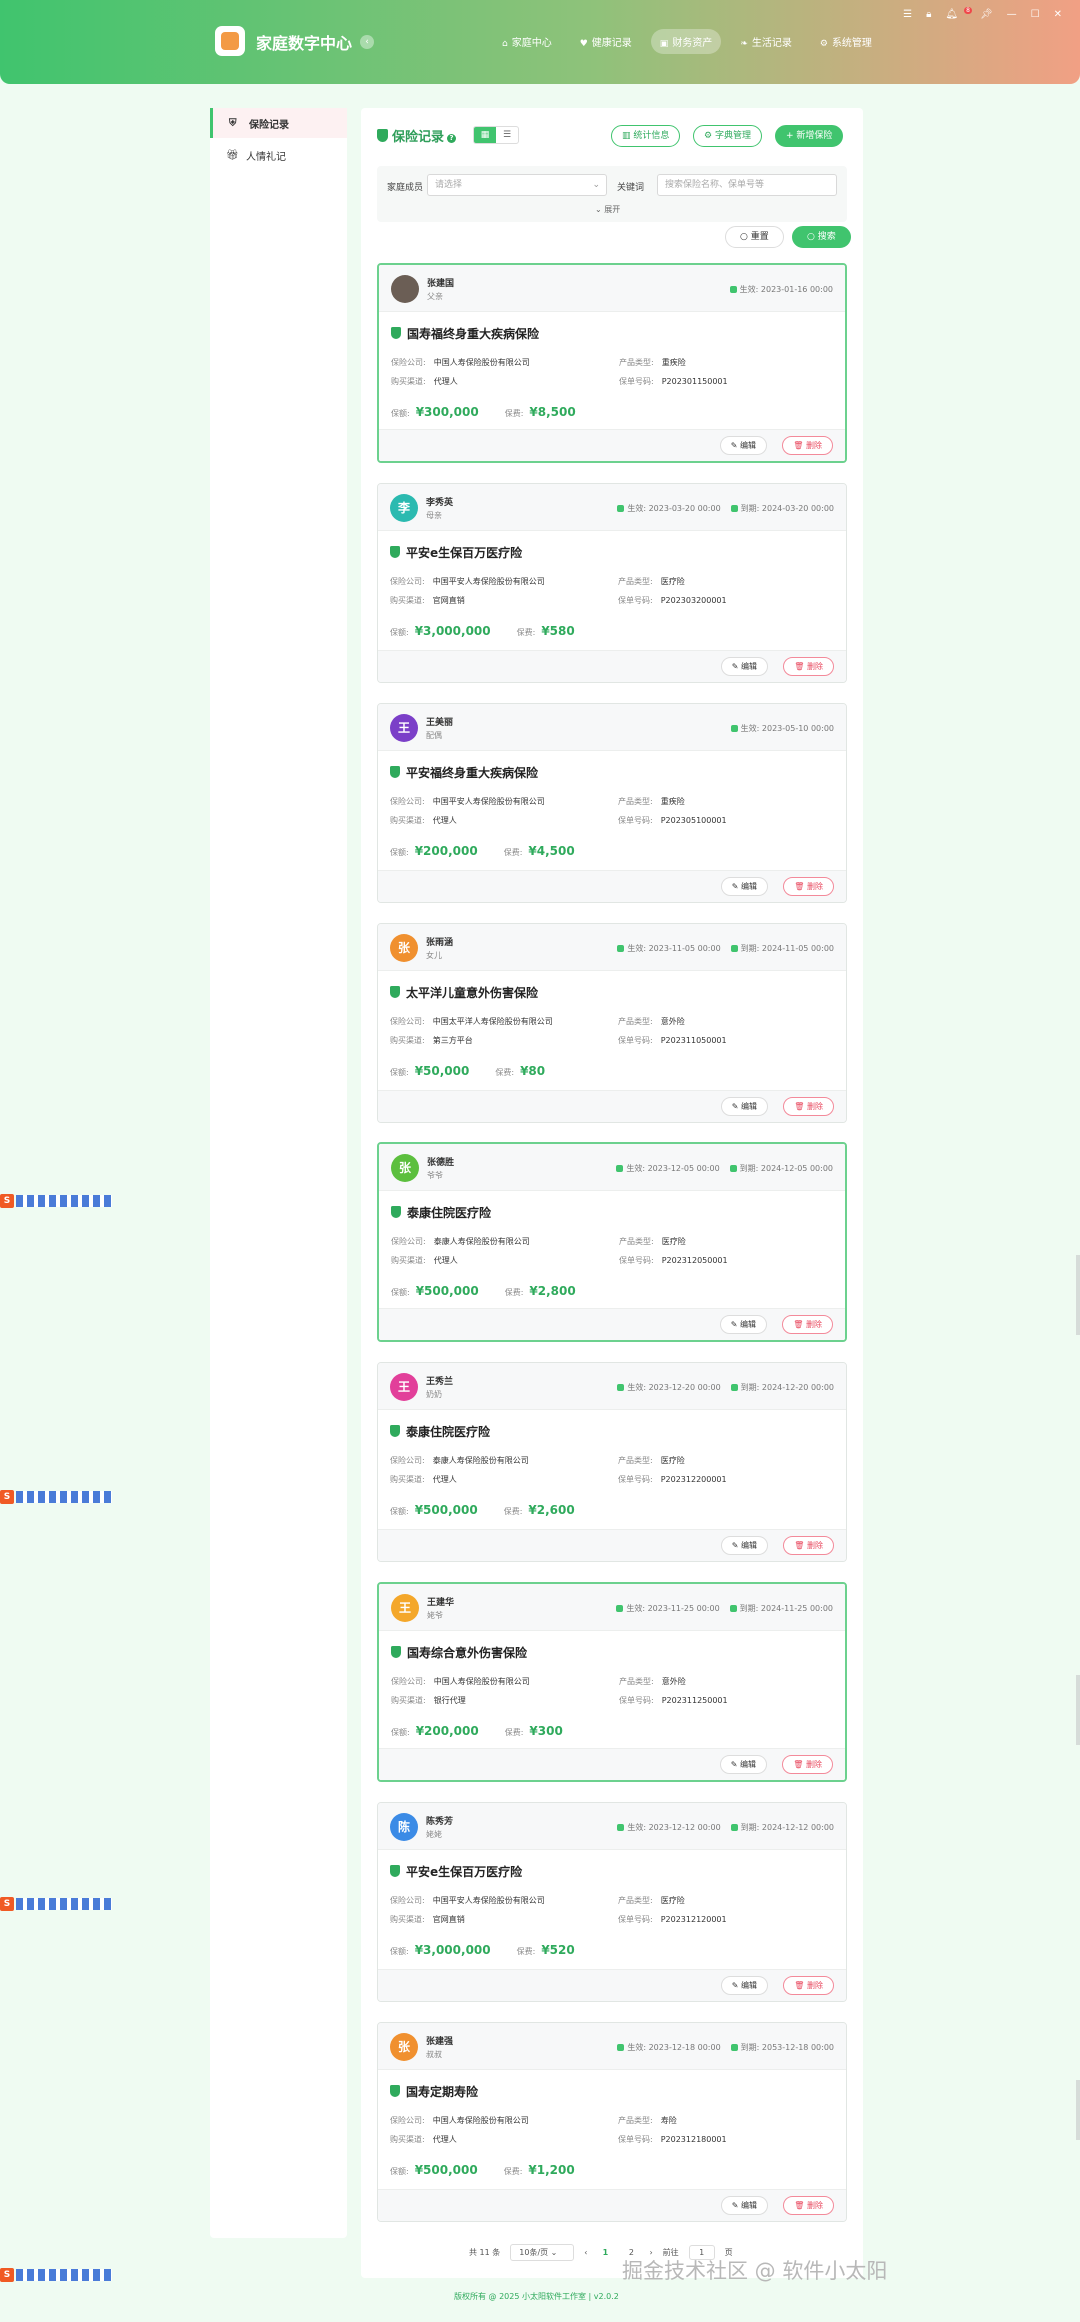  What do you see at coordinates (851, 43) in the screenshot?
I see `nav-label: 系统管理` at bounding box center [851, 43].